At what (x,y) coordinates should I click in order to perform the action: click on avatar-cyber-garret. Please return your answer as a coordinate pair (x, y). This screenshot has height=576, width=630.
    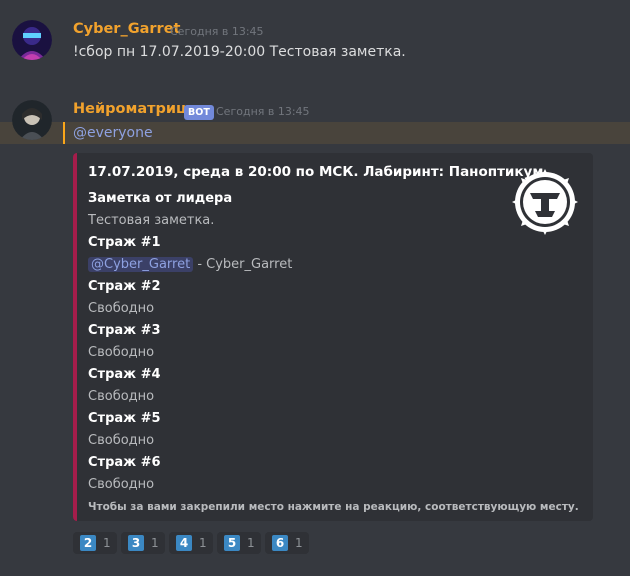
    Looking at the image, I should click on (32, 40).